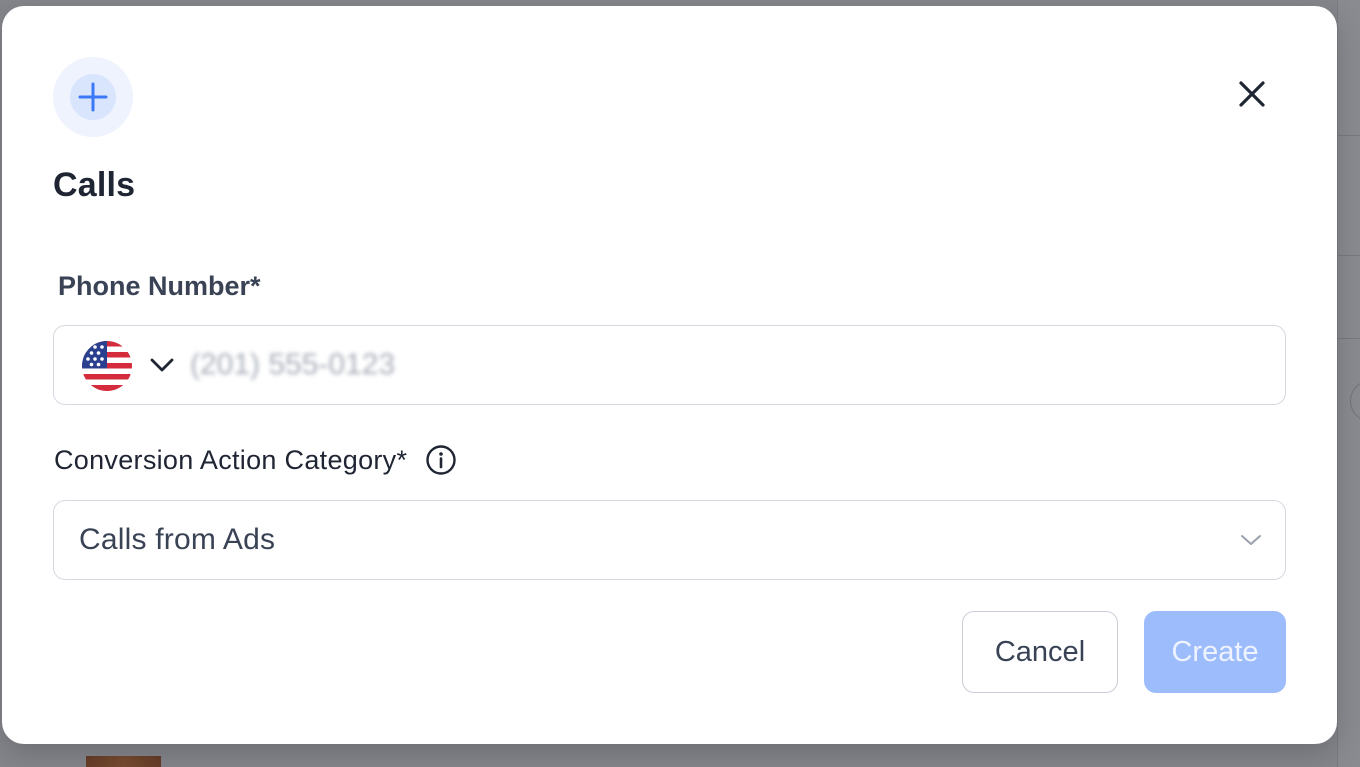  Describe the element at coordinates (107, 366) in the screenshot. I see `us-flag-icon` at that location.